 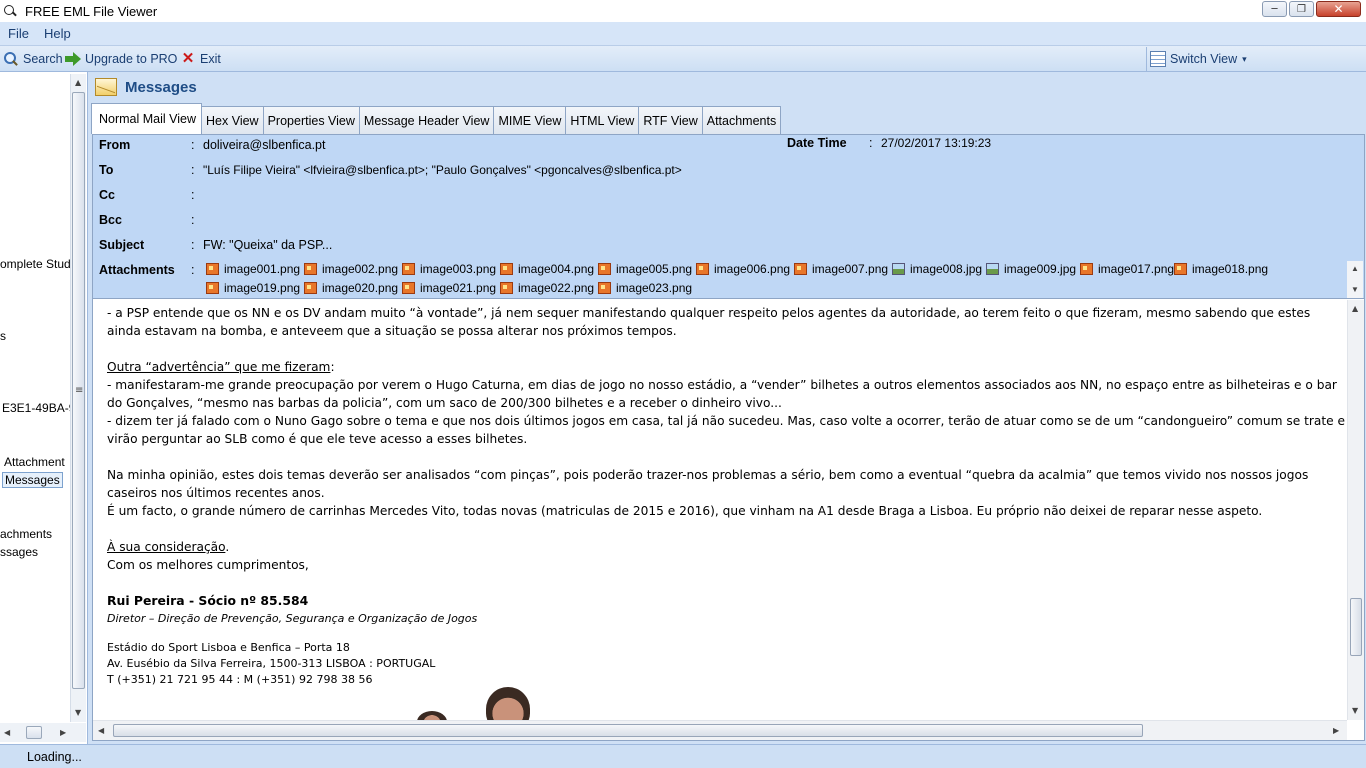 What do you see at coordinates (530, 120) in the screenshot?
I see `tab-mime-view: MIME View` at bounding box center [530, 120].